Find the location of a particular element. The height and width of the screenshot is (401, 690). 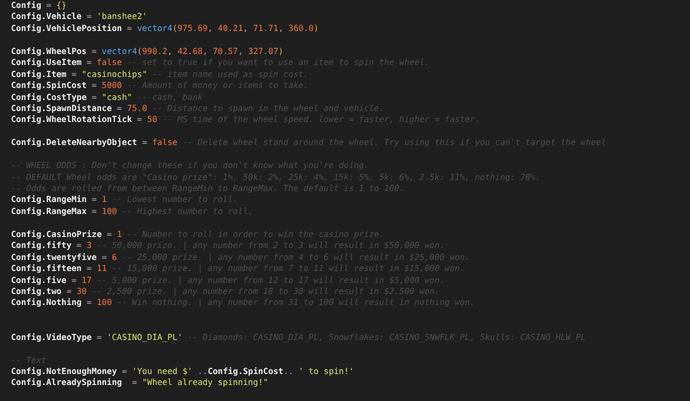

code-line: Config.AlreadySpinning = "Wheel already spinning!" is located at coordinates (139, 383).